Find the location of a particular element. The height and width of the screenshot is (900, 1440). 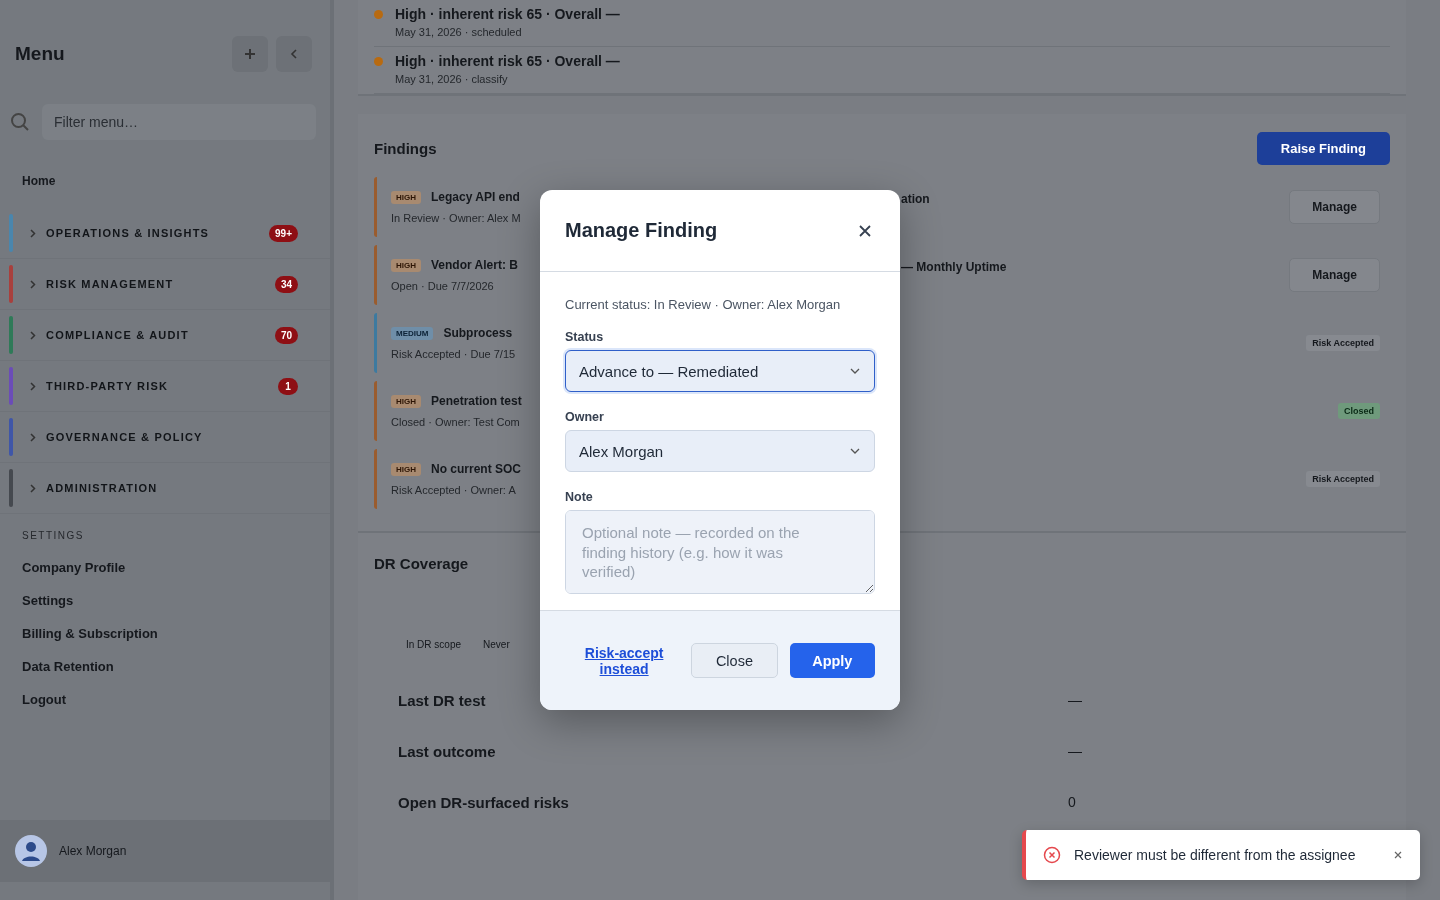

finding-title: No current SOC is located at coordinates (476, 469).